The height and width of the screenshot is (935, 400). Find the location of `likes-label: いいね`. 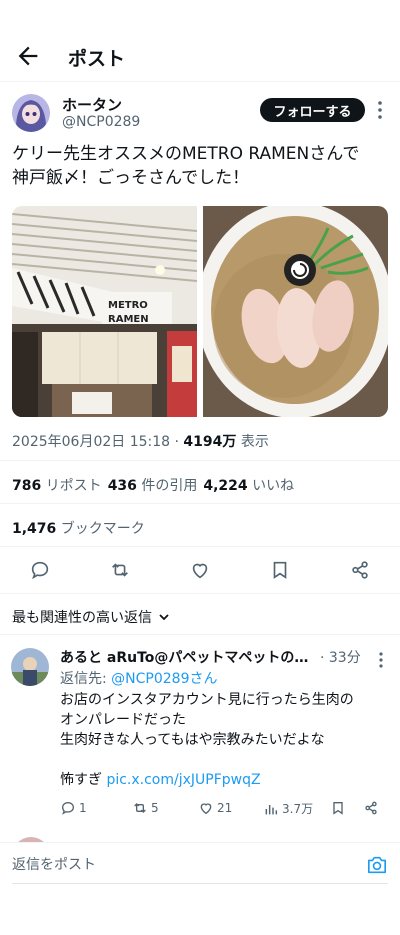

likes-label: いいね is located at coordinates (273, 486).